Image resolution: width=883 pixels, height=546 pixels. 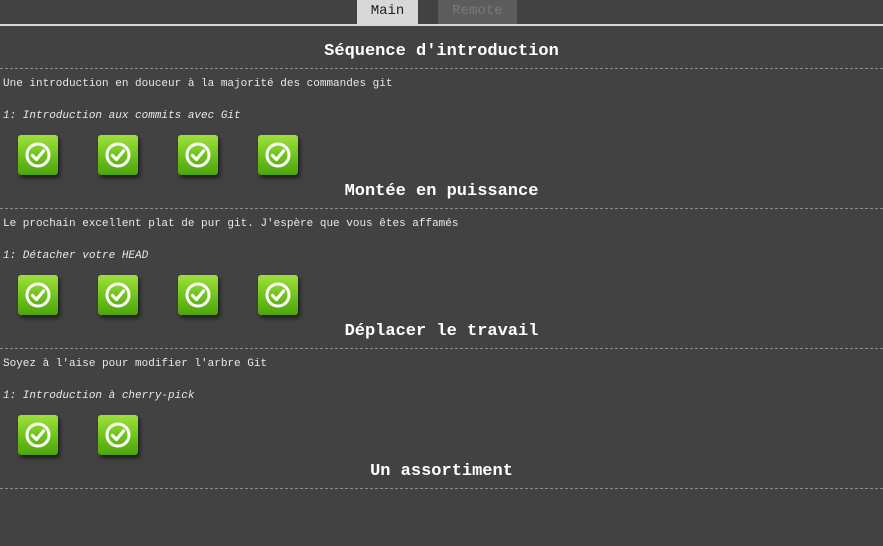 I want to click on current-level-name: 1: Introduction à cherry-pick, so click(x=99, y=396).